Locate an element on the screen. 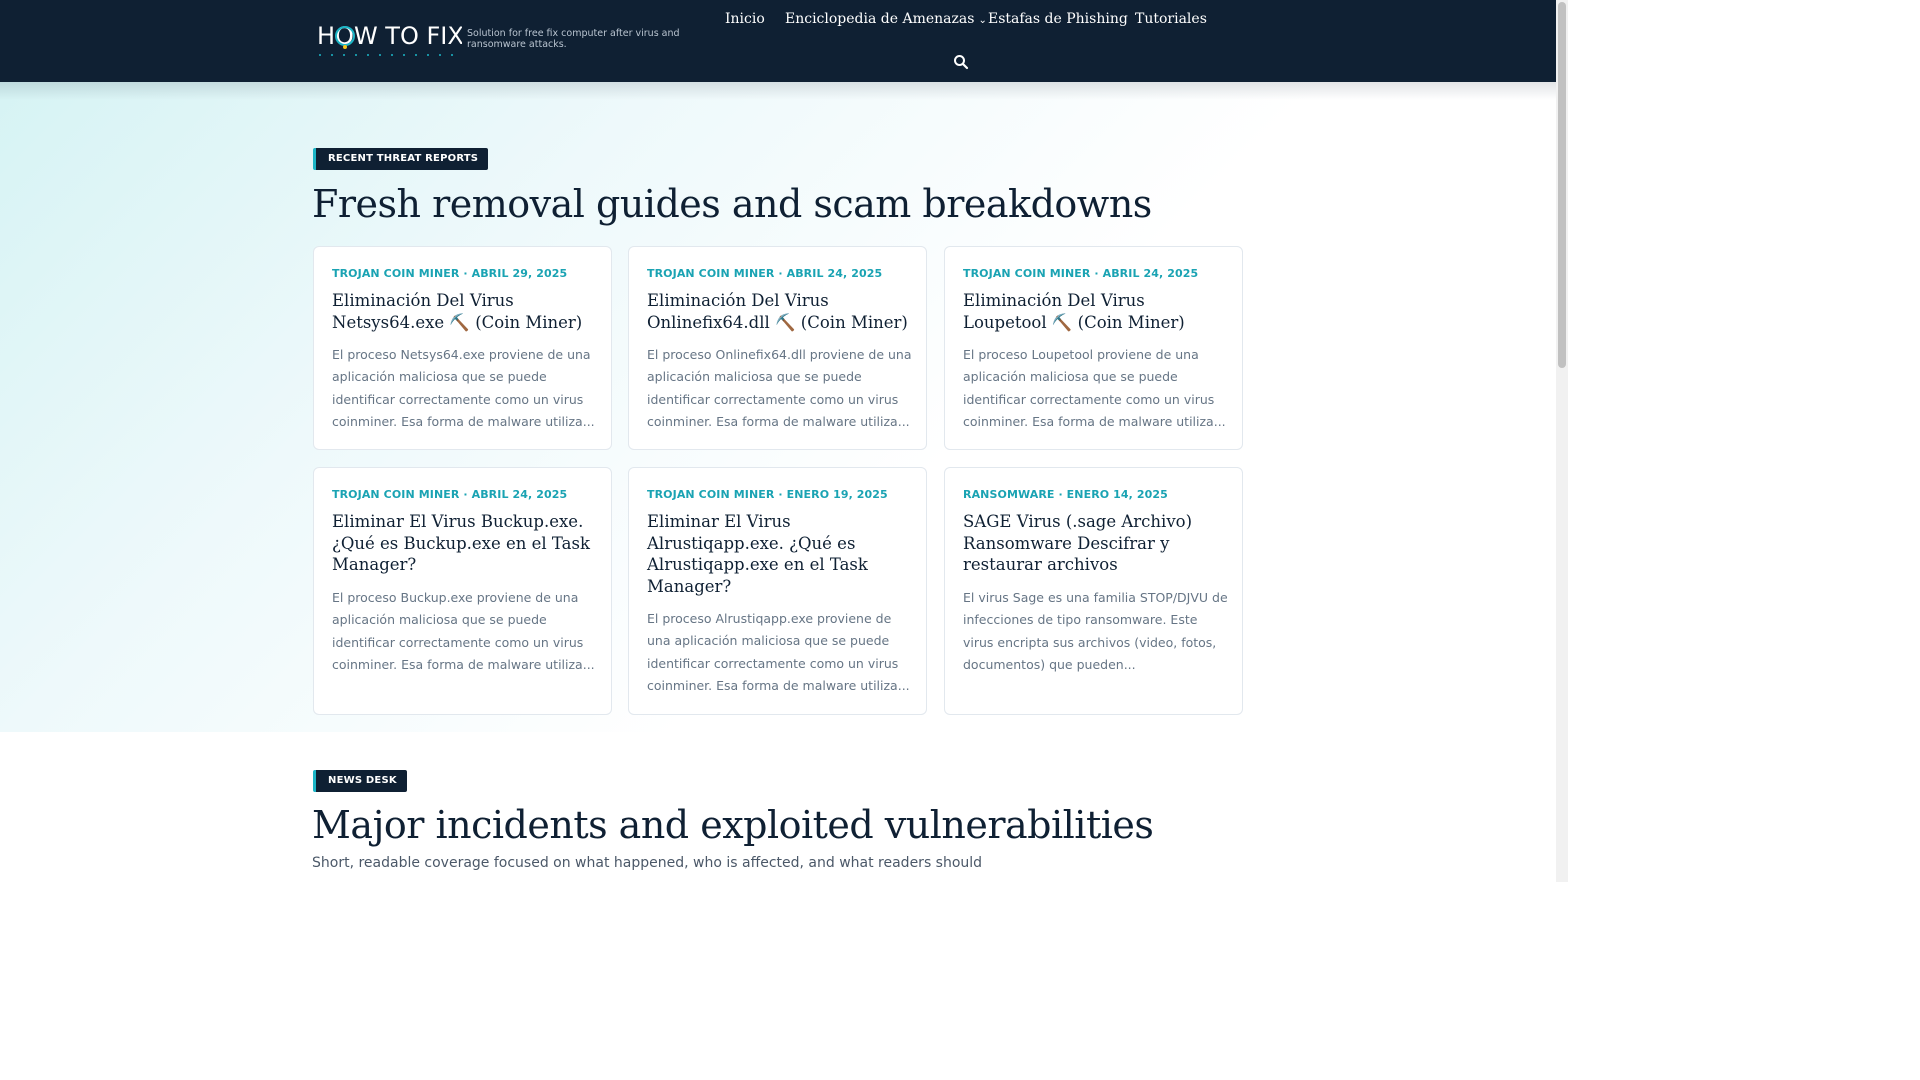 Image resolution: width=1920 pixels, height=1080 pixels. nav-item-enciclopedia: Enciclopedia de Amenazas ⌄ is located at coordinates (886, 19).